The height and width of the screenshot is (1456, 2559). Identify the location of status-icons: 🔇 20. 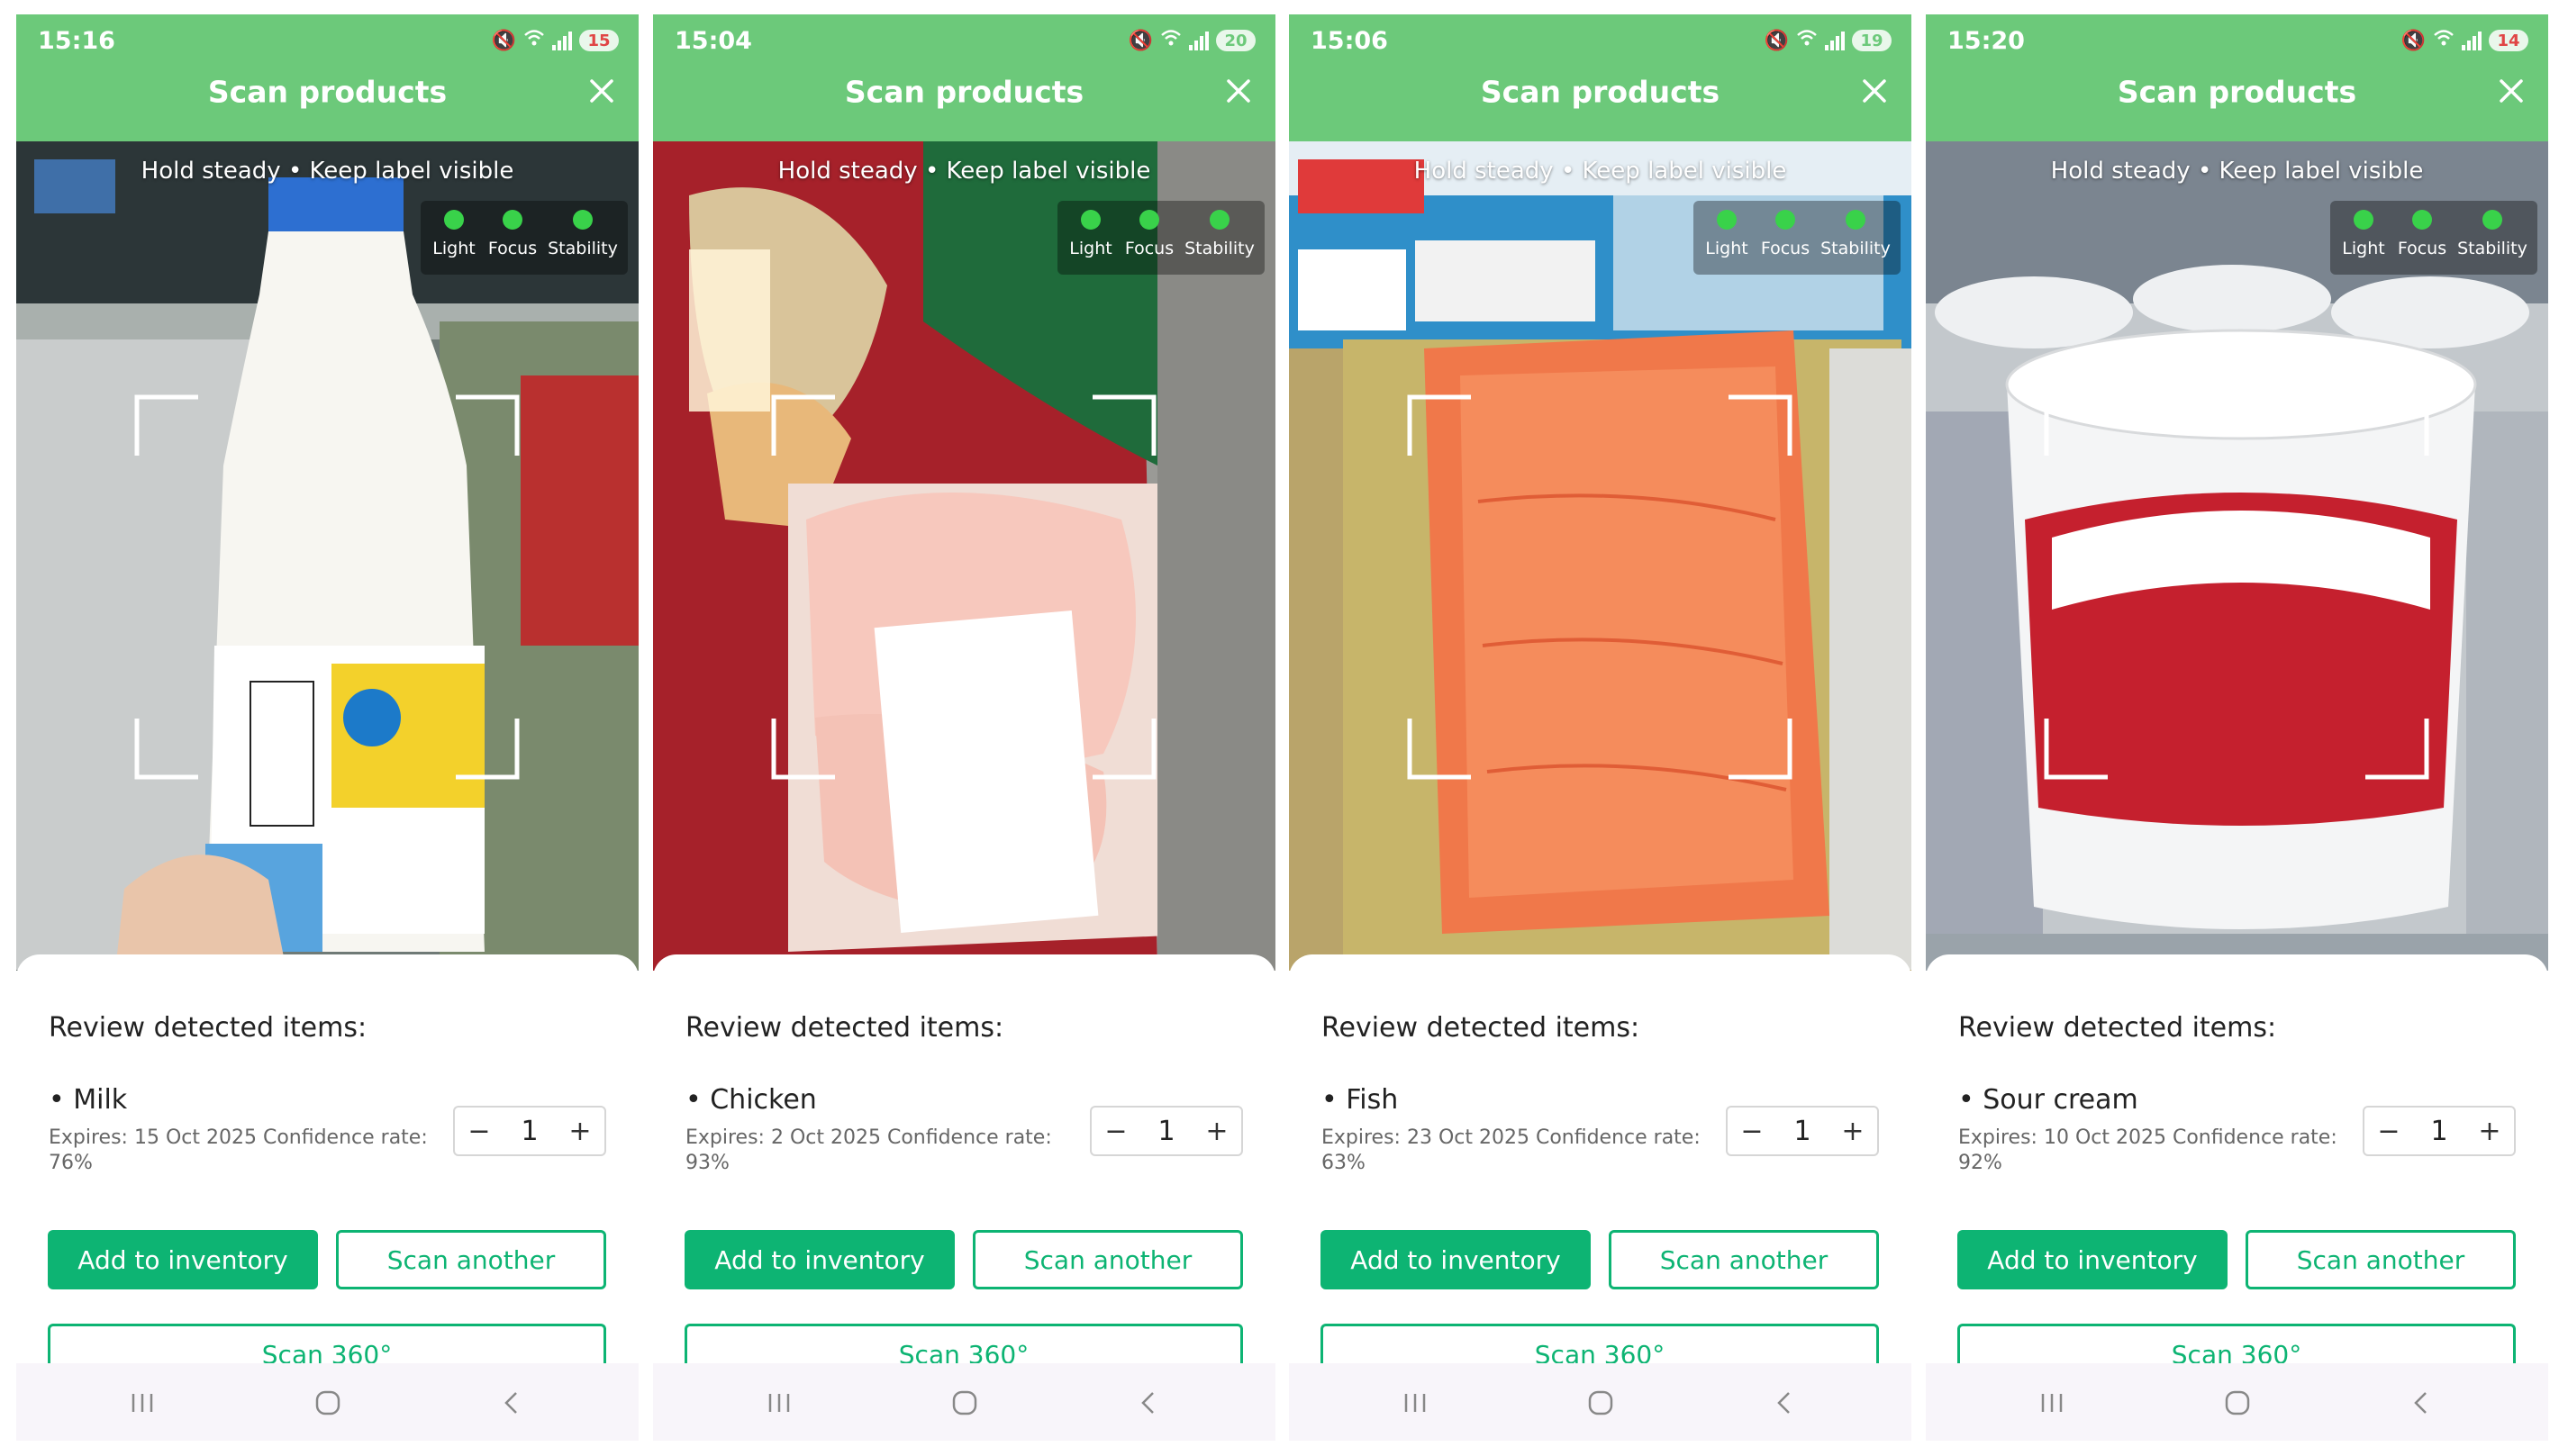
(1192, 41).